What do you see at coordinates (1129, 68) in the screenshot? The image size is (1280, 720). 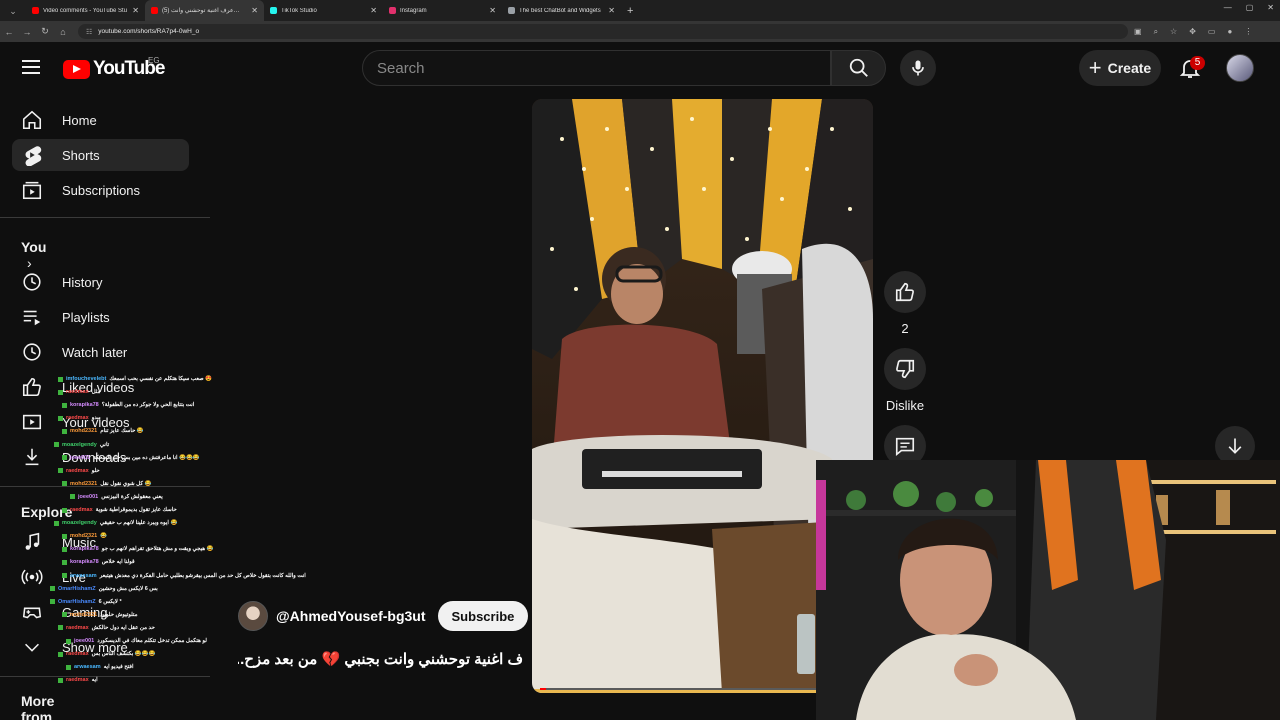 I see `create-label: Create` at bounding box center [1129, 68].